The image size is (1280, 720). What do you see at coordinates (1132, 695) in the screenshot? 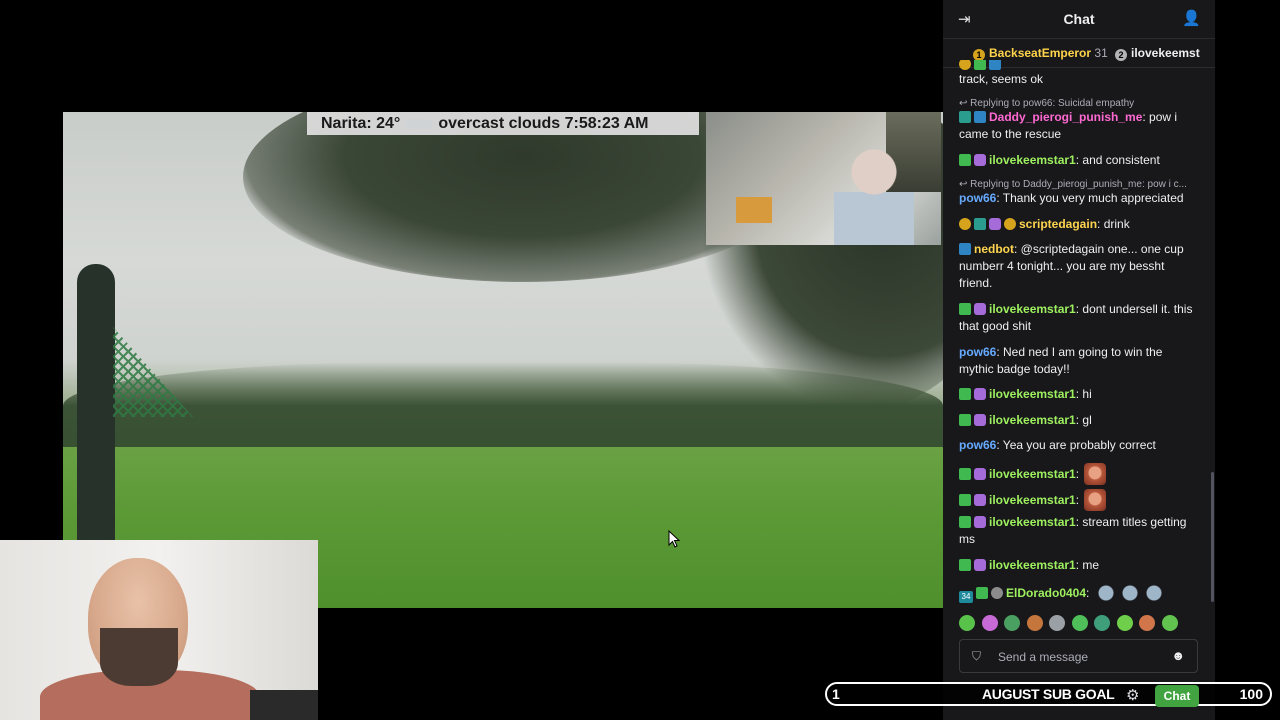
I see `gear-icon: ⚙` at bounding box center [1132, 695].